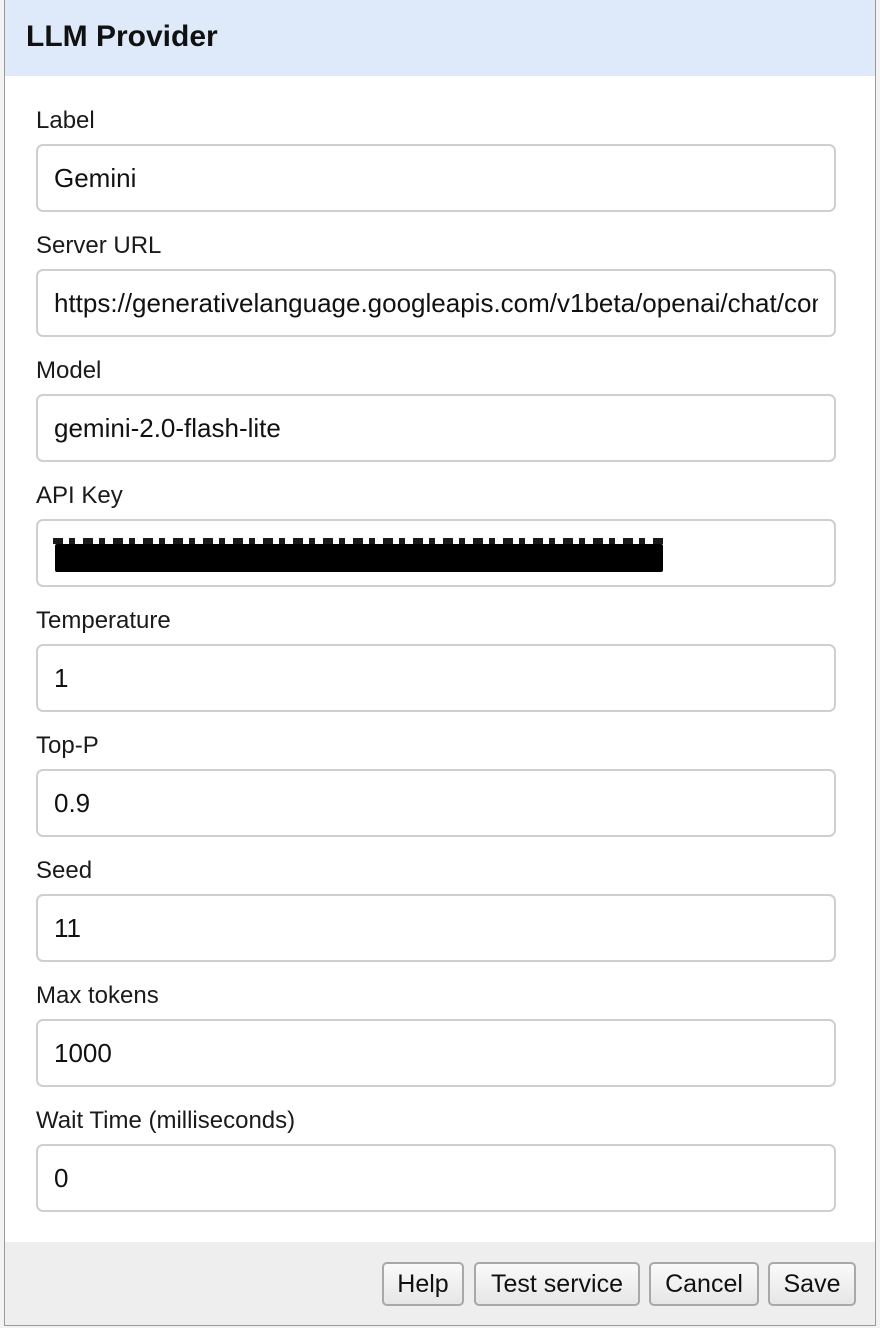 The width and height of the screenshot is (880, 1328). I want to click on wait-time-field-label: Wait Time (milliseconds), so click(166, 1120).